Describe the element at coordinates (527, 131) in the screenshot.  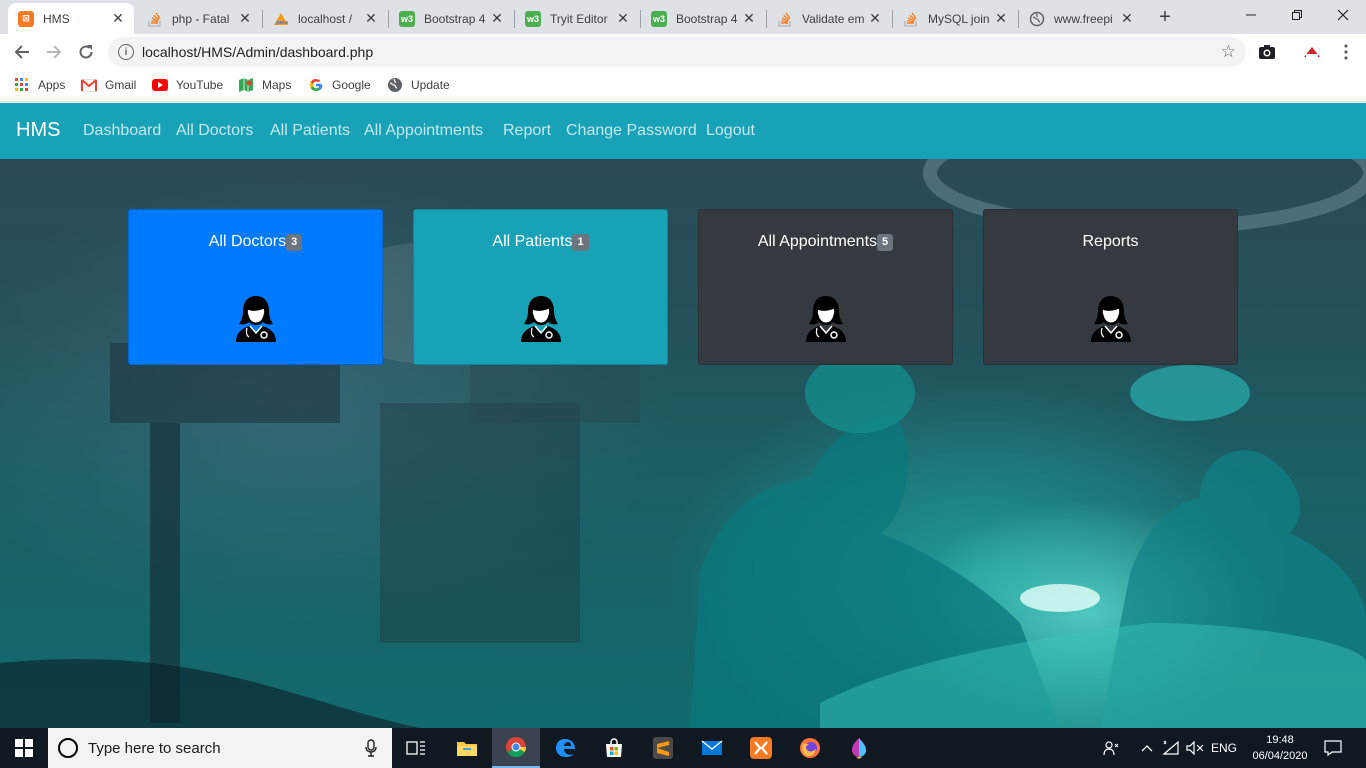
I see `nav-report: Report` at that location.